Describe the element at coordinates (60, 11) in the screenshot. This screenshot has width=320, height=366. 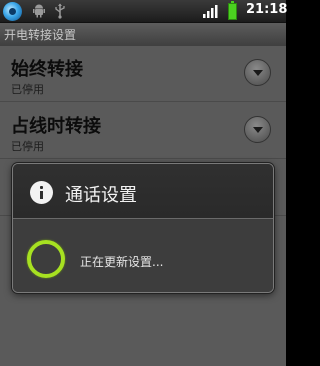
I see `usb-icon` at that location.